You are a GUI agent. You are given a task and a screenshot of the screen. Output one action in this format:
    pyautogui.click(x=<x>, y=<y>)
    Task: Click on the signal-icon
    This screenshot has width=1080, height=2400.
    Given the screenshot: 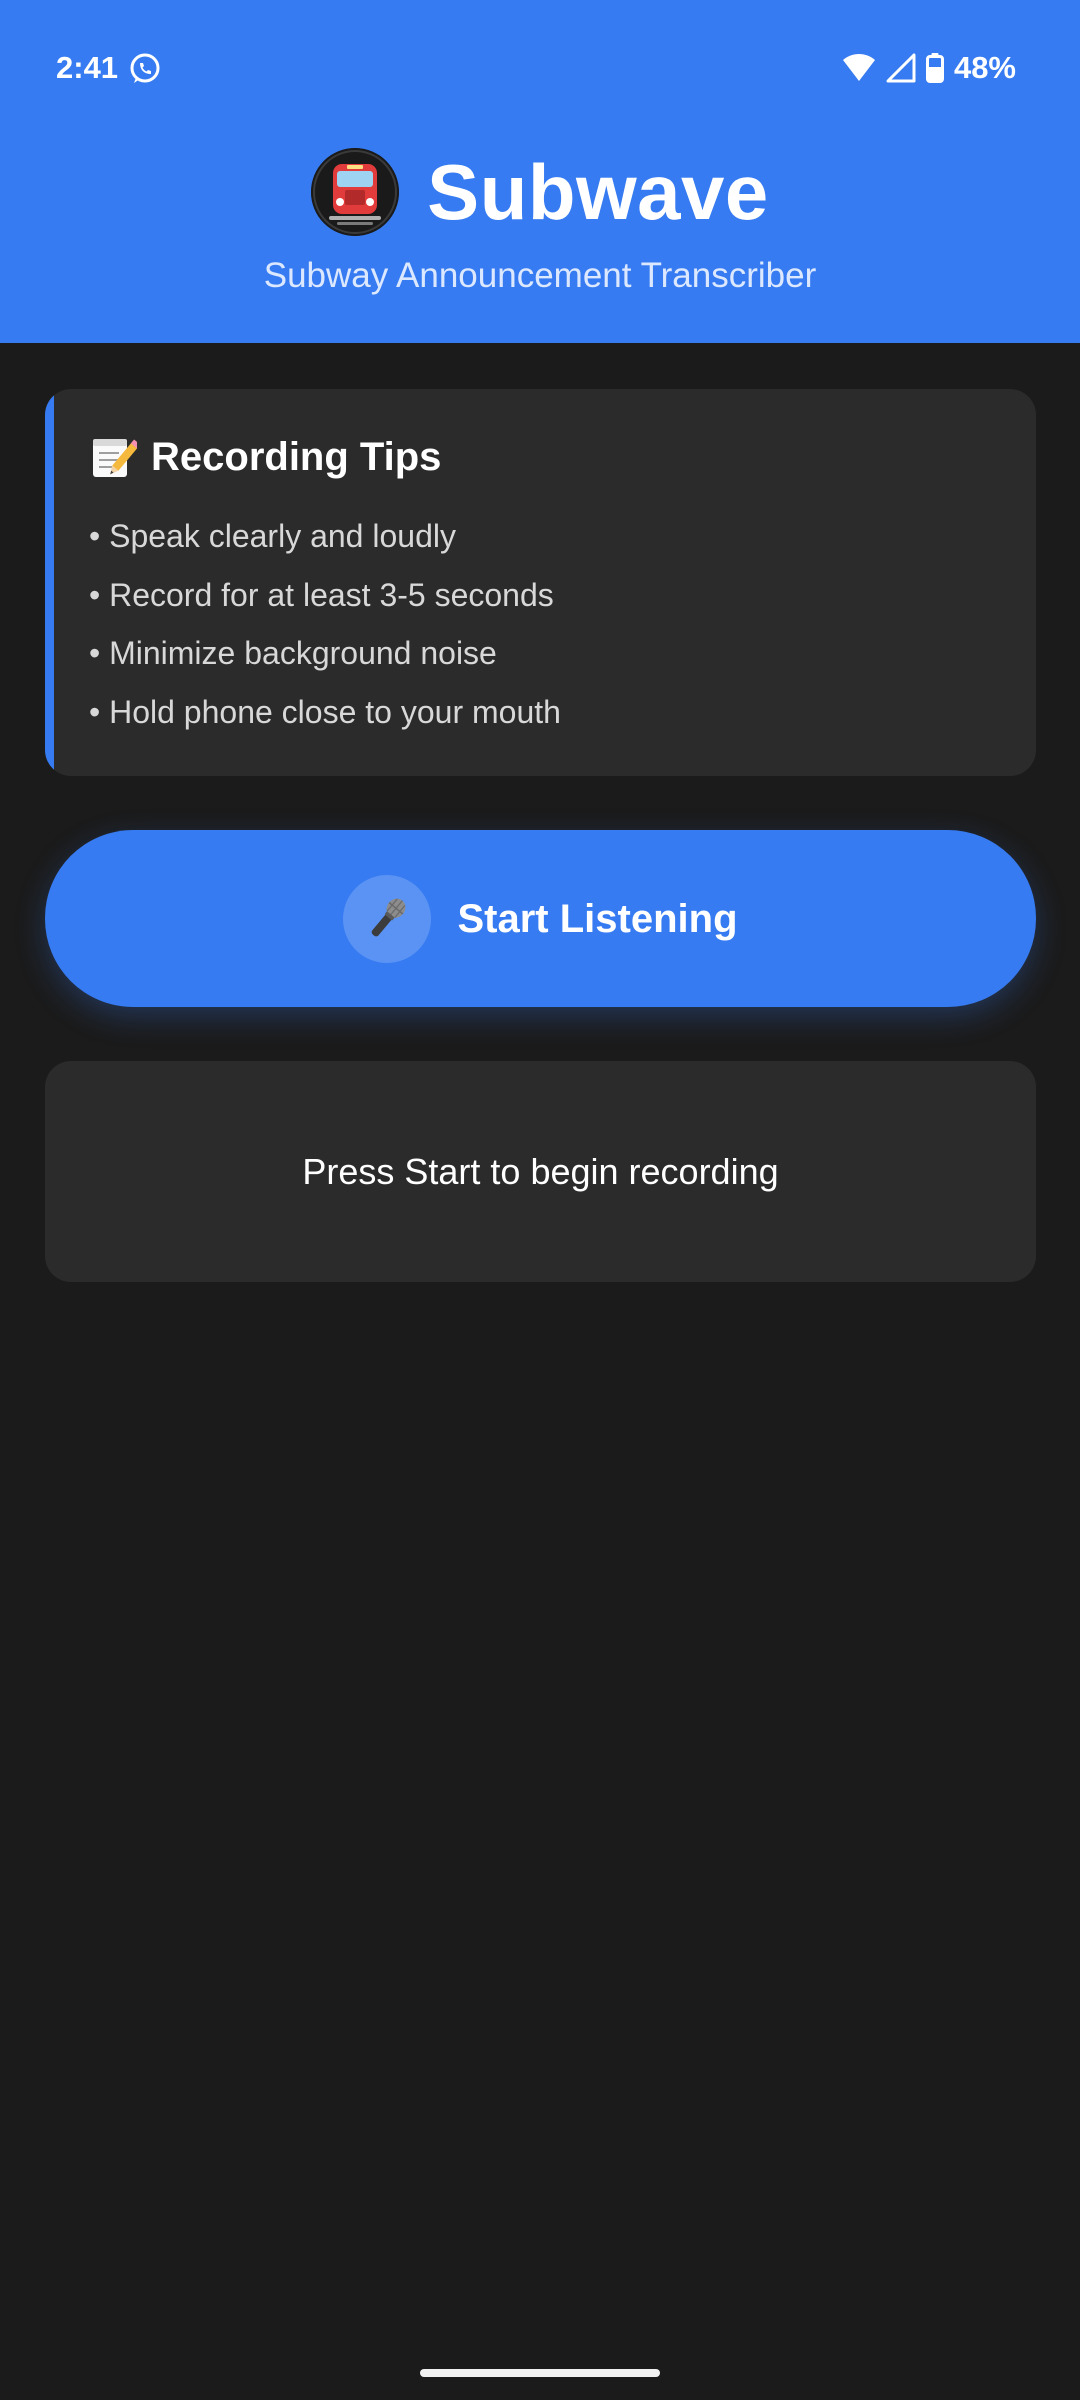 What is the action you would take?
    pyautogui.click(x=901, y=68)
    